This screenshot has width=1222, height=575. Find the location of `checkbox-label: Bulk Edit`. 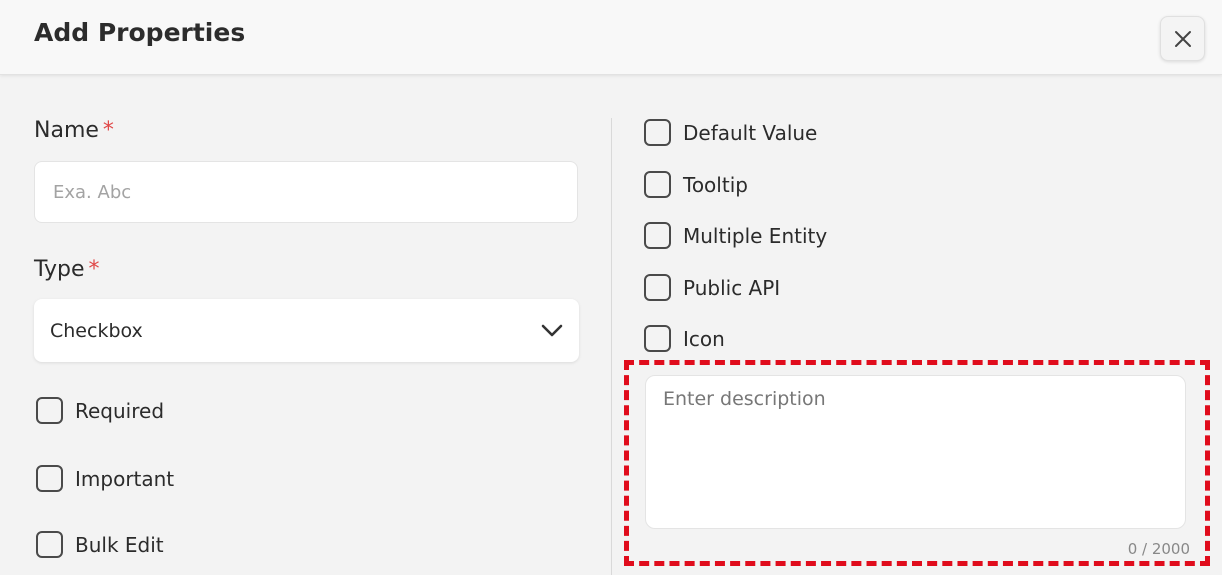

checkbox-label: Bulk Edit is located at coordinates (119, 544).